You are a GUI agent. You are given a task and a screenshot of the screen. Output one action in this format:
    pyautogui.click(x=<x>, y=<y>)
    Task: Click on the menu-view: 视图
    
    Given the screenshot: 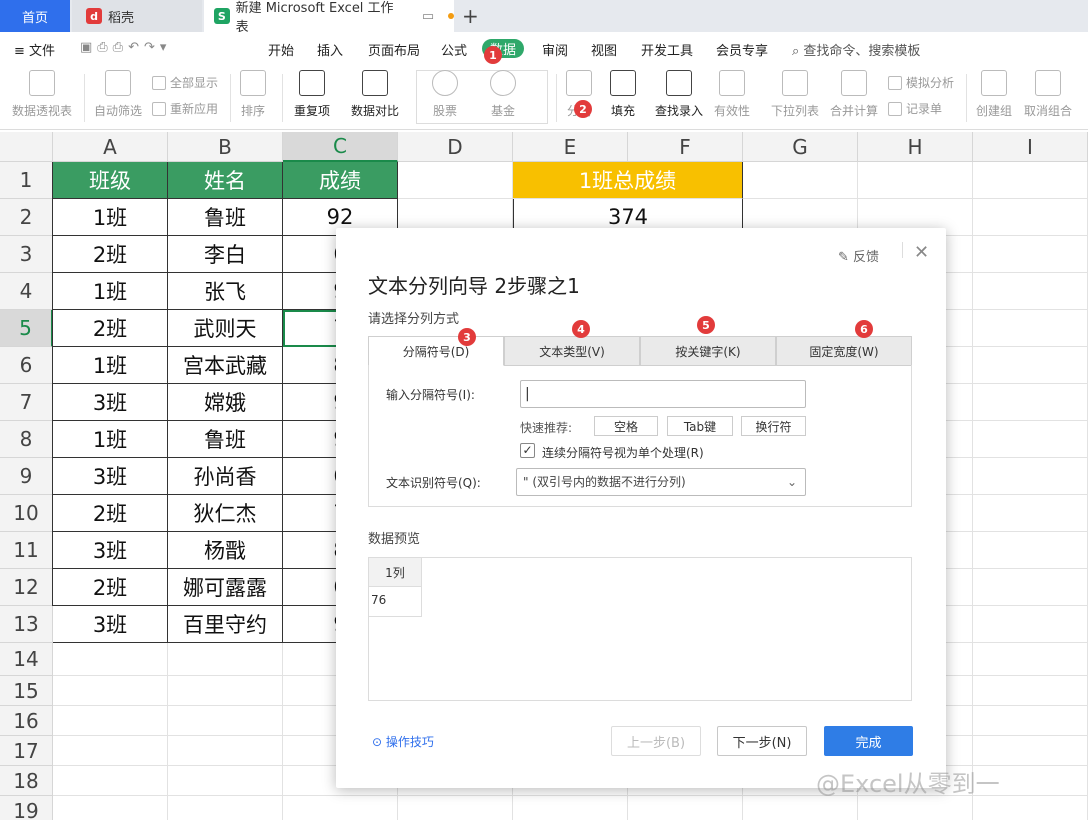 What is the action you would take?
    pyautogui.click(x=604, y=49)
    